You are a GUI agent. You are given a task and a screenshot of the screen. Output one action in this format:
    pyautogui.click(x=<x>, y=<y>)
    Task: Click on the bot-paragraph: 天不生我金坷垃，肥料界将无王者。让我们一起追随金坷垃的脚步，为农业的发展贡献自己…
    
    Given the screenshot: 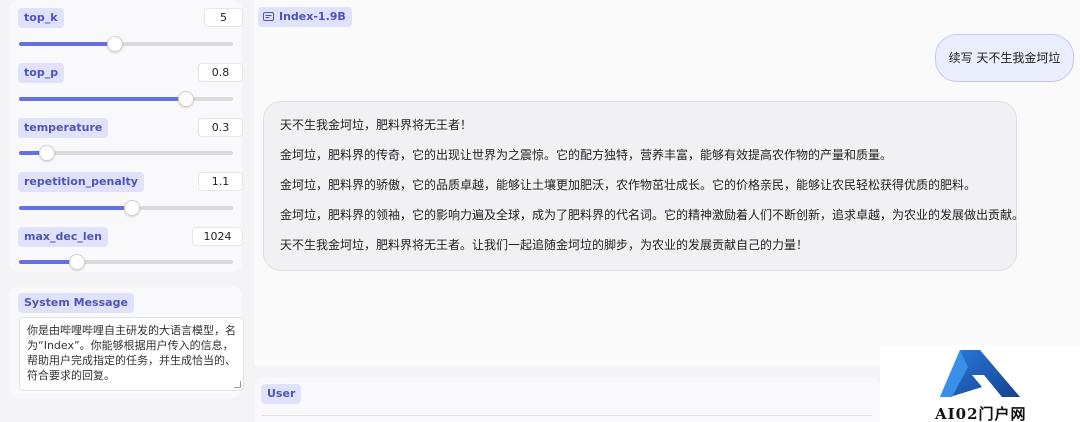 What is the action you would take?
    pyautogui.click(x=544, y=245)
    